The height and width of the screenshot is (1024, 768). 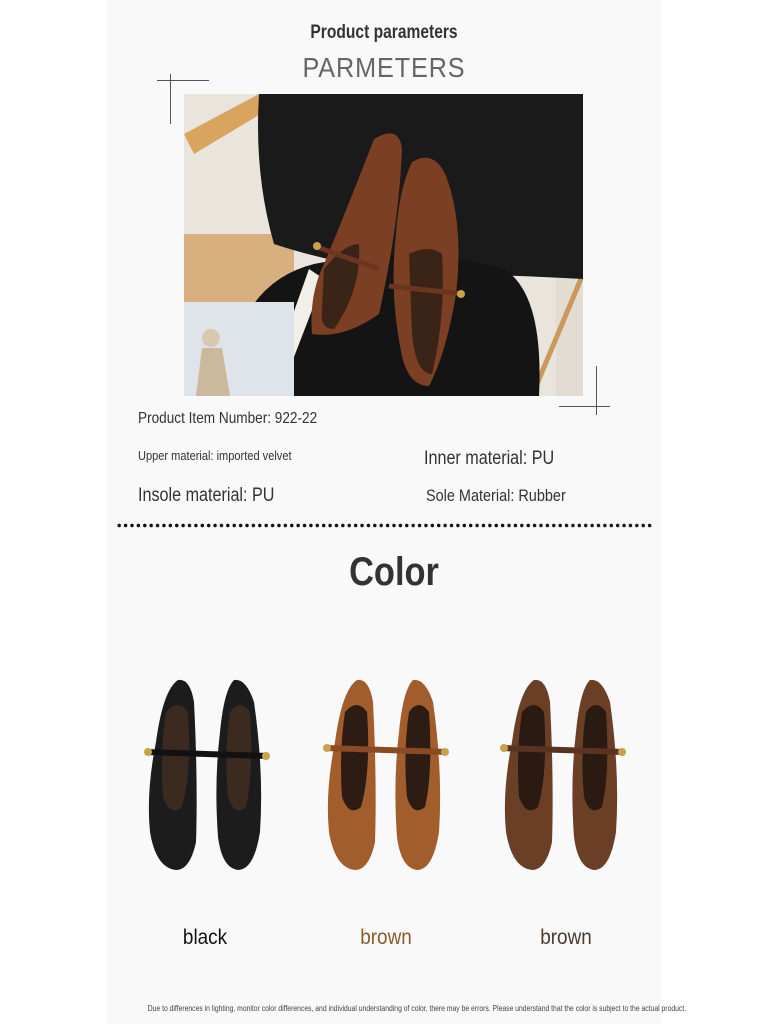 What do you see at coordinates (384, 32) in the screenshot?
I see `section-title: Product parameters` at bounding box center [384, 32].